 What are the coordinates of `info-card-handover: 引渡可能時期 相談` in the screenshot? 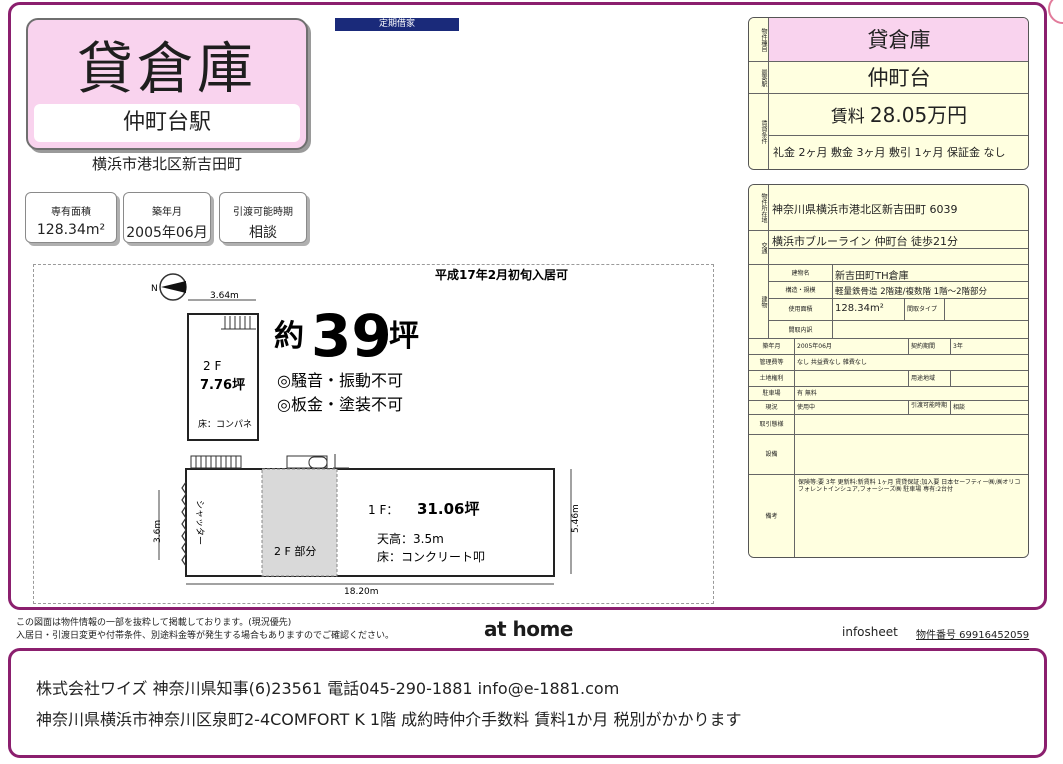 It's located at (263, 217).